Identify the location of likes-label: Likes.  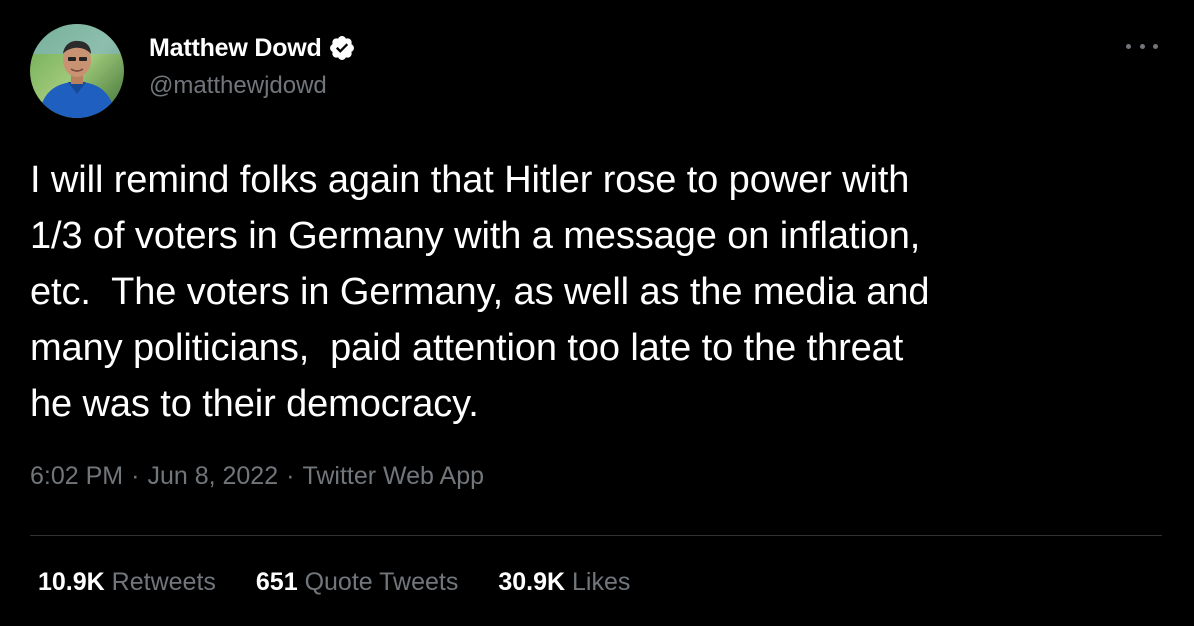
(601, 582).